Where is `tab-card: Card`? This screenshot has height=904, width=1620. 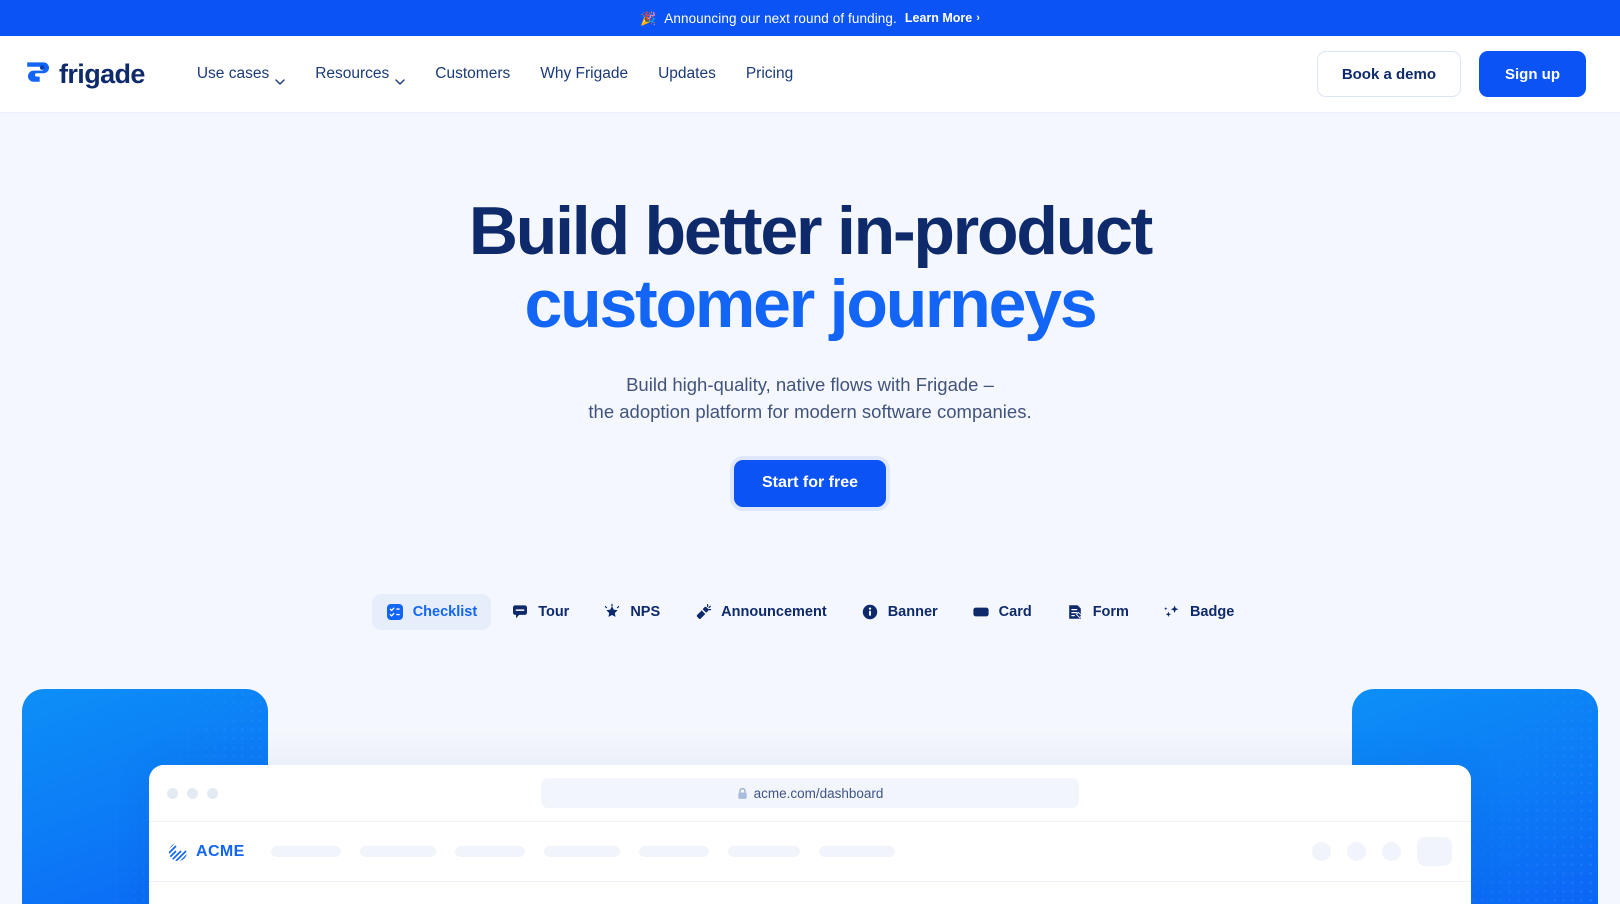 tab-card: Card is located at coordinates (1002, 612).